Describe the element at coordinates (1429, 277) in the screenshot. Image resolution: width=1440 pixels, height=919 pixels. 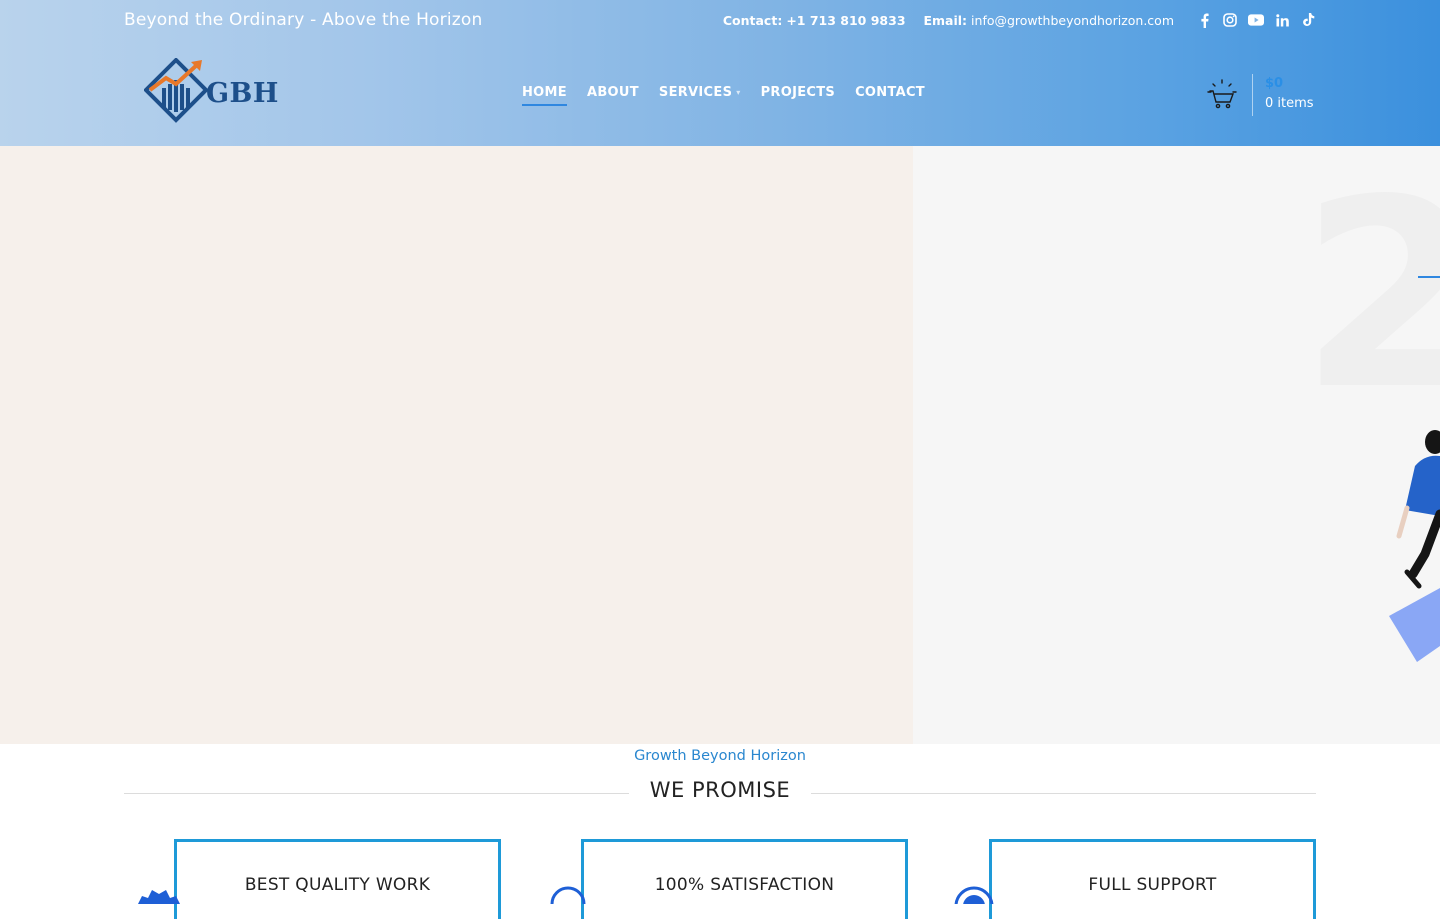
I see `hero-accent-line` at that location.